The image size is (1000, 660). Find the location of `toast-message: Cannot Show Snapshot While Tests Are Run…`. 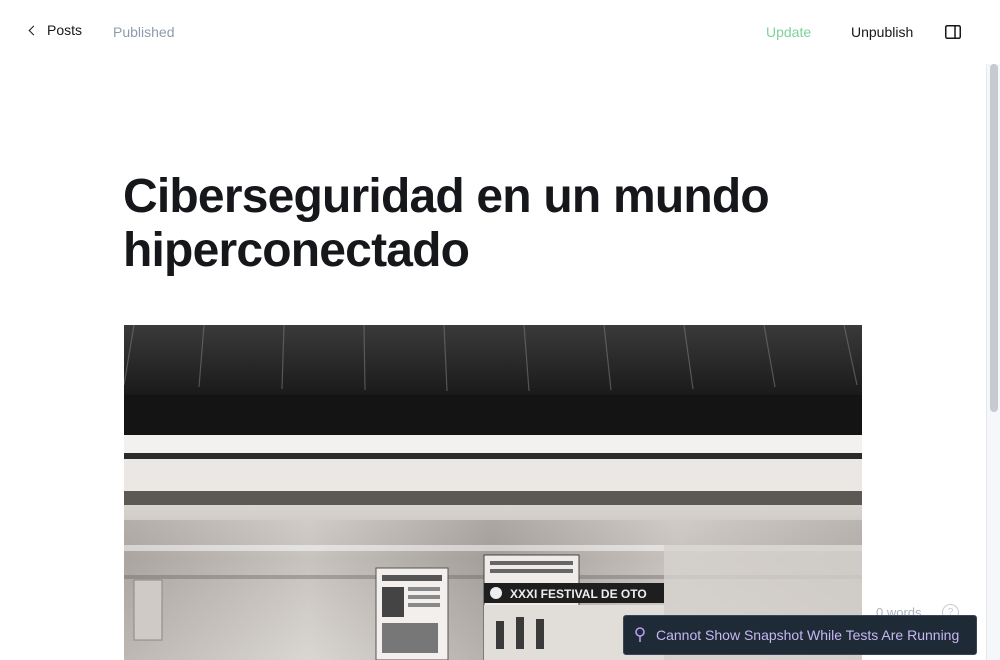

toast-message: Cannot Show Snapshot While Tests Are Run… is located at coordinates (808, 635).